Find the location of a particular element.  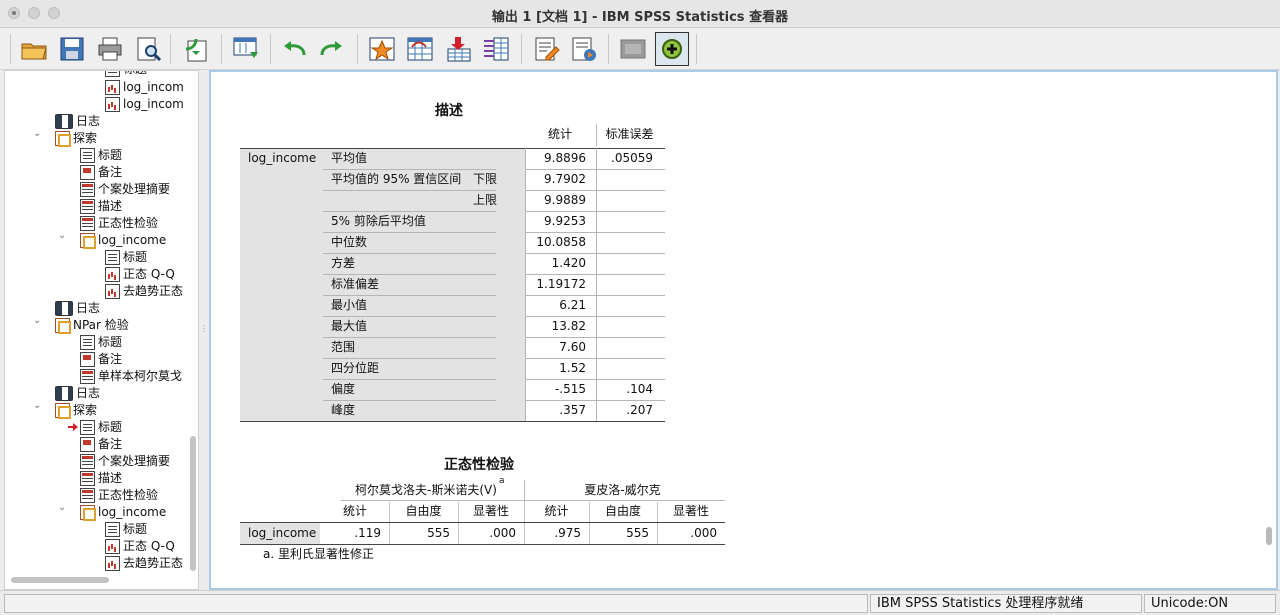

undo-icon is located at coordinates (295, 48).